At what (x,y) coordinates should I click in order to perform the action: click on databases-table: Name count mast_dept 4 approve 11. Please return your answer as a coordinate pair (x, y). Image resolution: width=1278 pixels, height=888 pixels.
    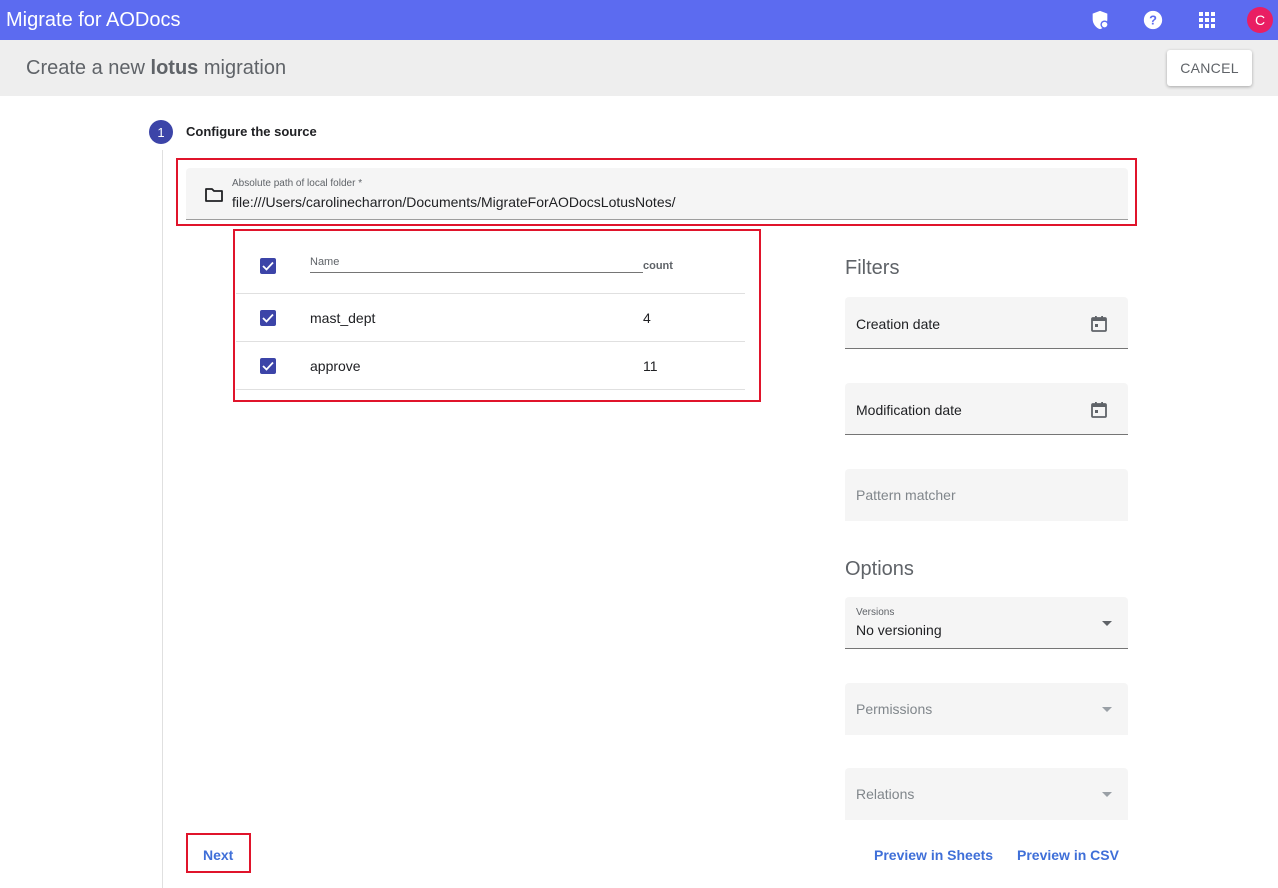
    Looking at the image, I should click on (490, 311).